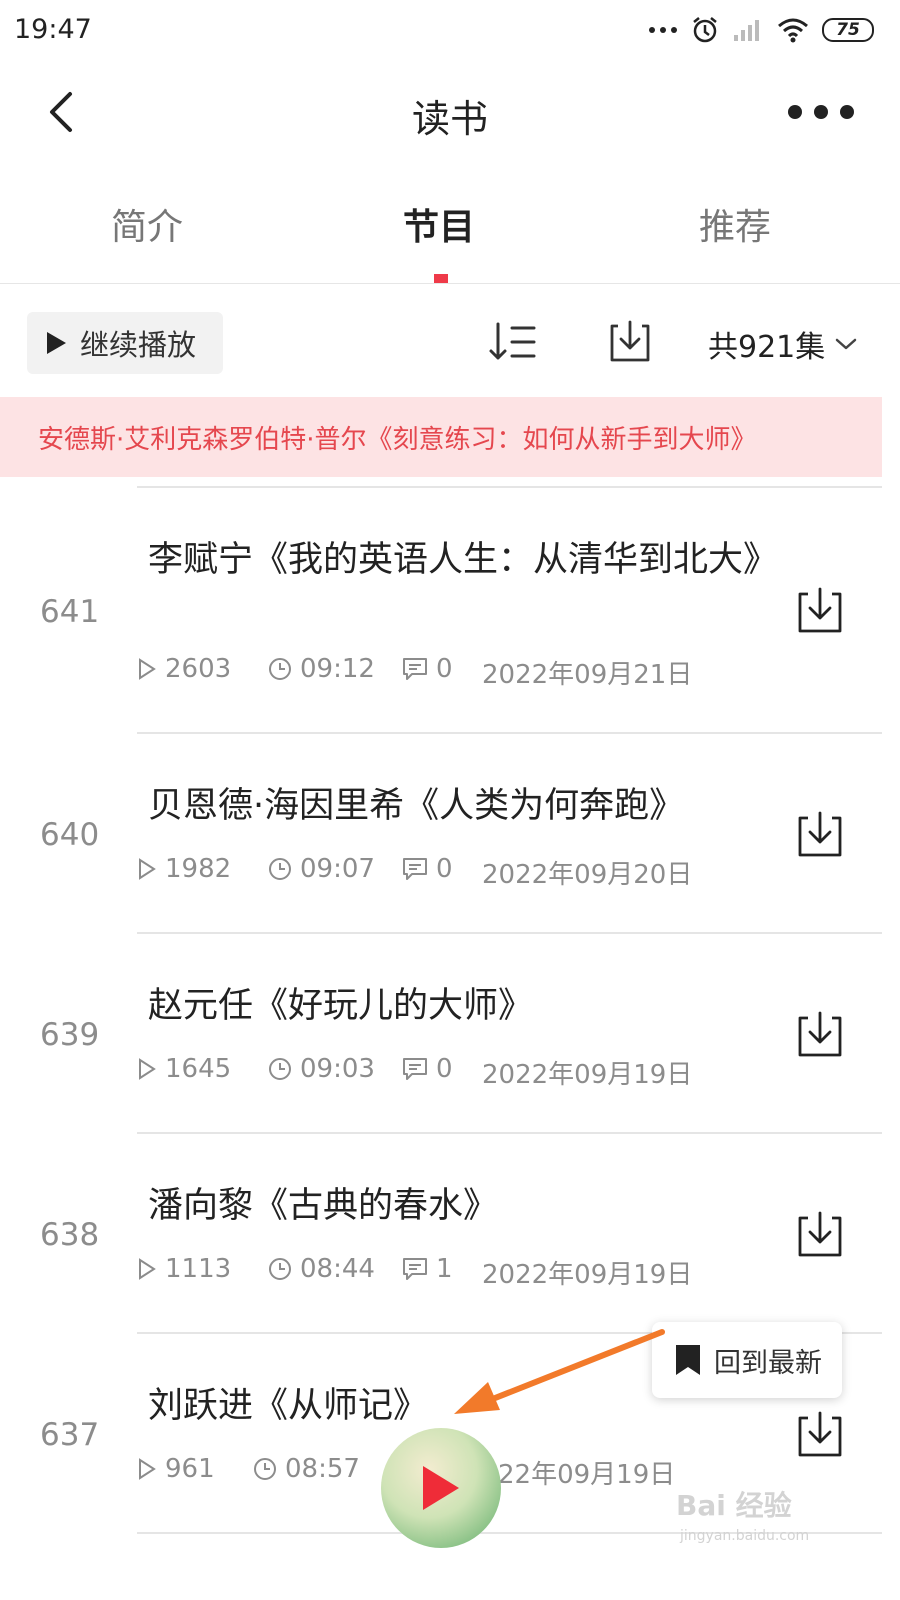 The width and height of the screenshot is (900, 1600). I want to click on tab-episodes: 节目, so click(439, 224).